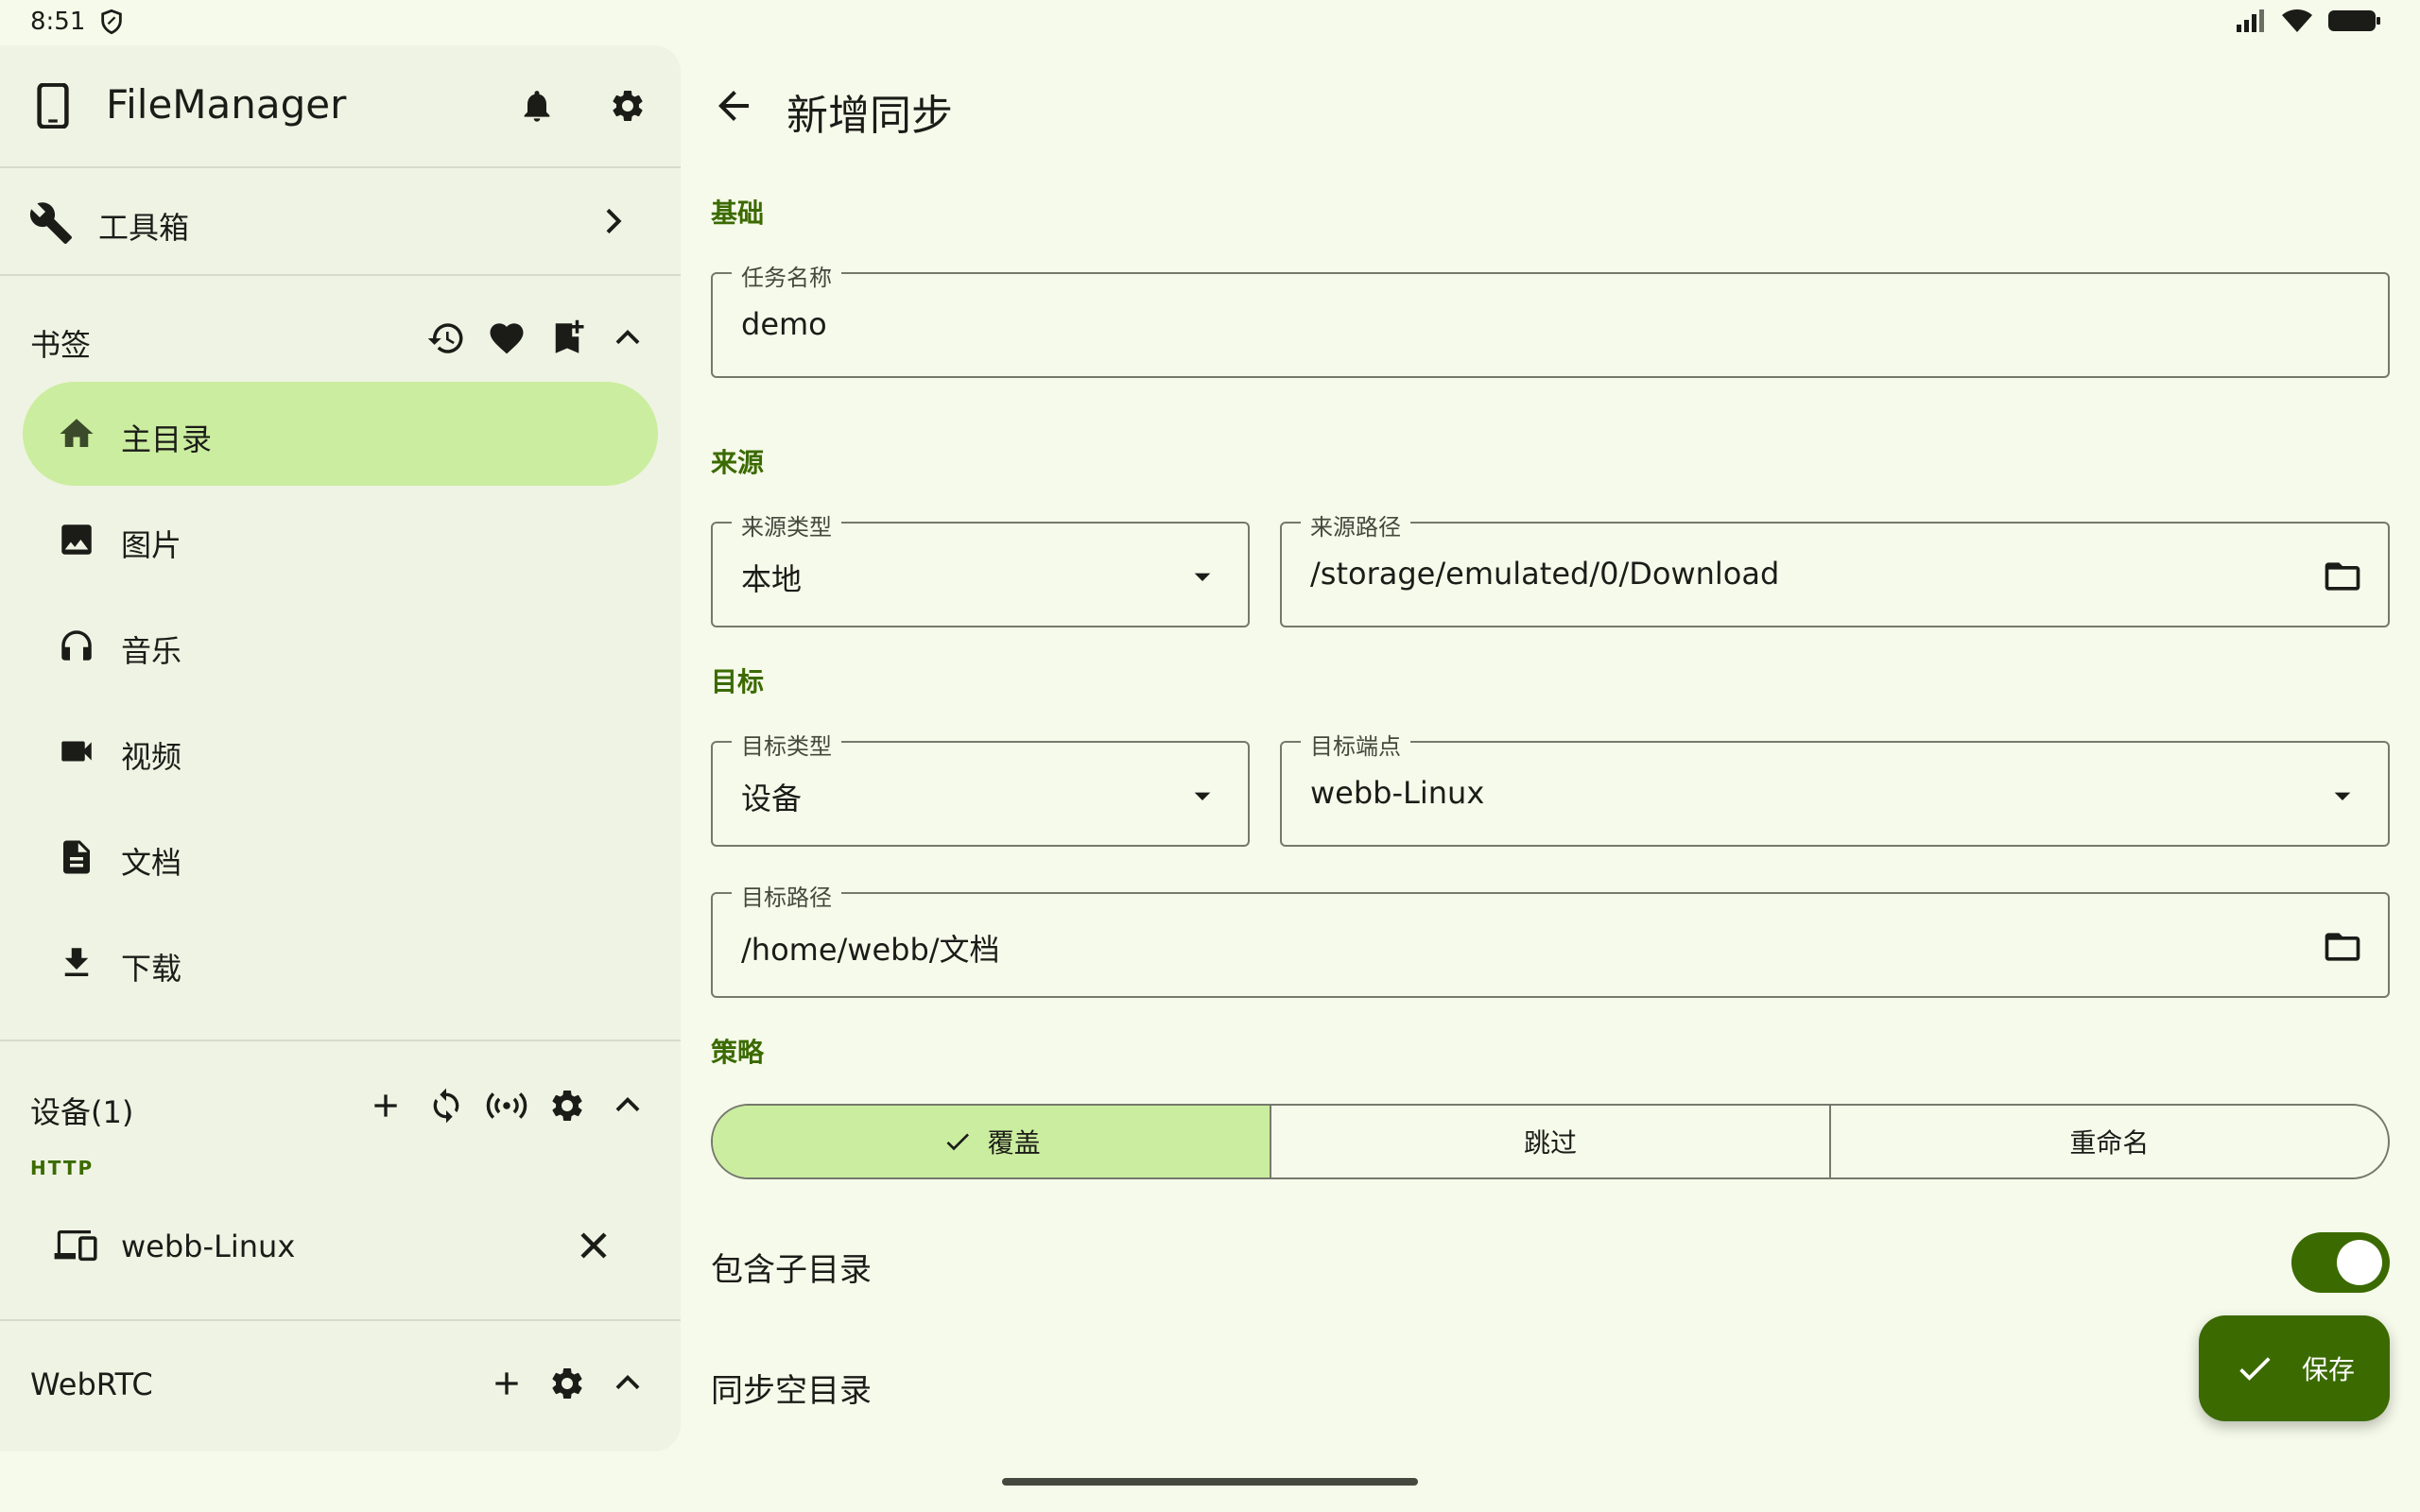 This screenshot has width=2420, height=1512. What do you see at coordinates (786, 895) in the screenshot?
I see `field-label: 目标路径` at bounding box center [786, 895].